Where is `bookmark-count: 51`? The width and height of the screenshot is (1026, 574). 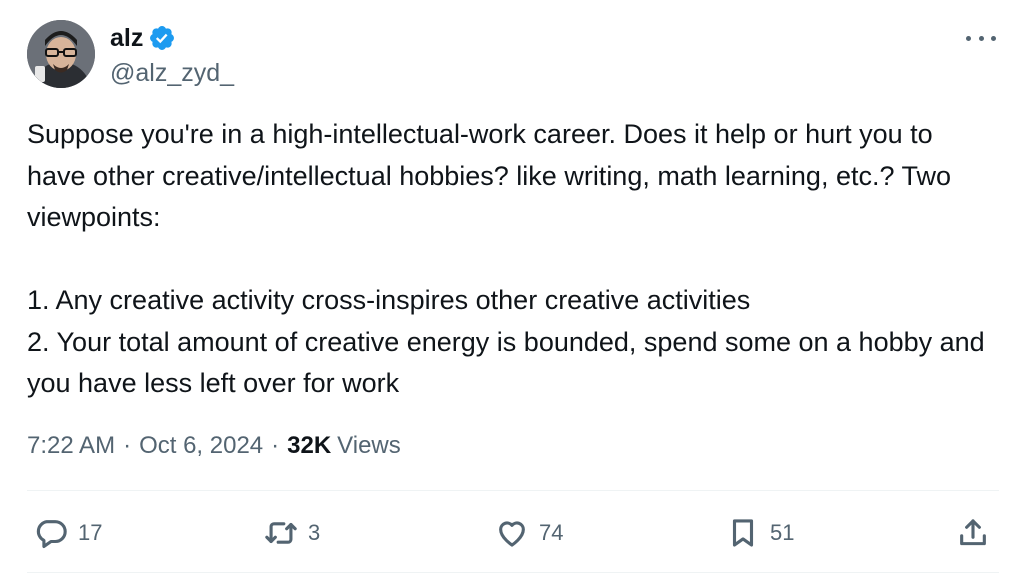 bookmark-count: 51 is located at coordinates (782, 532).